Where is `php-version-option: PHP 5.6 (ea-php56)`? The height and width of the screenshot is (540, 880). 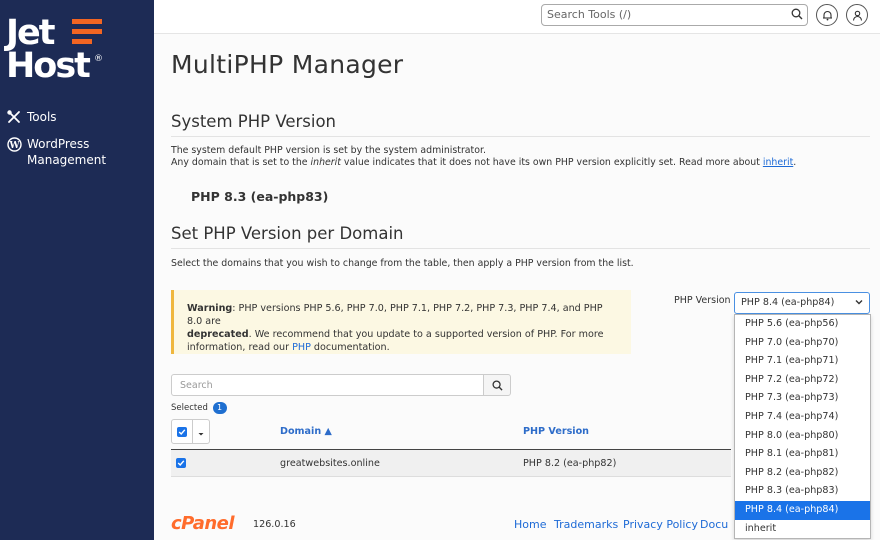
php-version-option: PHP 5.6 (ea-php56) is located at coordinates (802, 324).